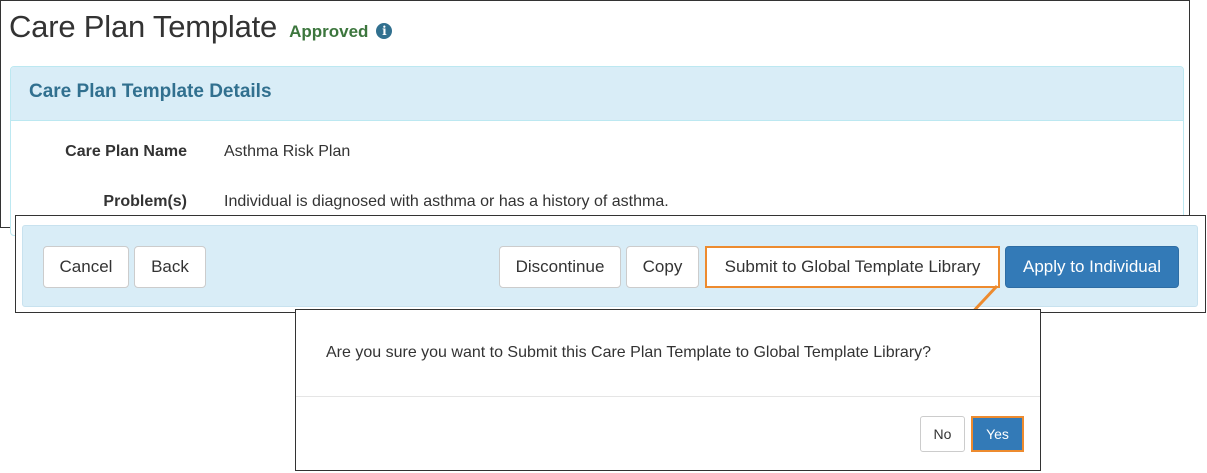  Describe the element at coordinates (942, 434) in the screenshot. I see `no-button: No` at that location.